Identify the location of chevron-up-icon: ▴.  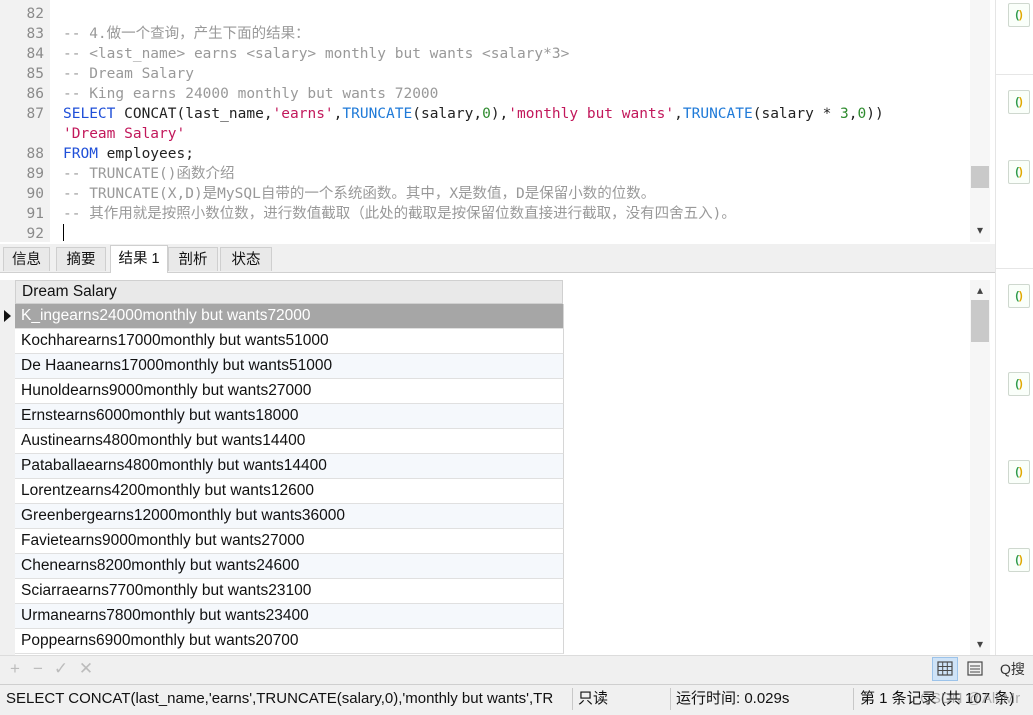
(980, 290).